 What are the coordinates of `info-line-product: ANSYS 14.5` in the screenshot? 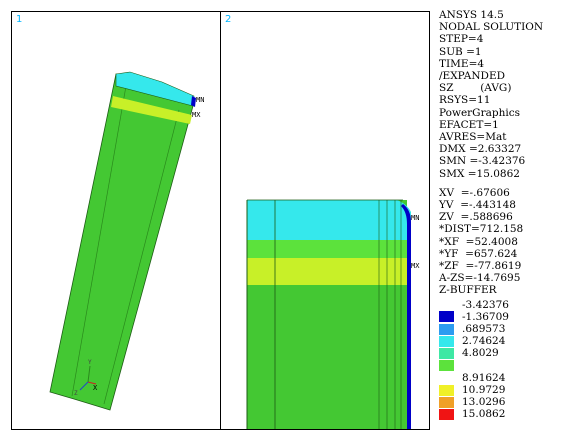 It's located at (471, 15).